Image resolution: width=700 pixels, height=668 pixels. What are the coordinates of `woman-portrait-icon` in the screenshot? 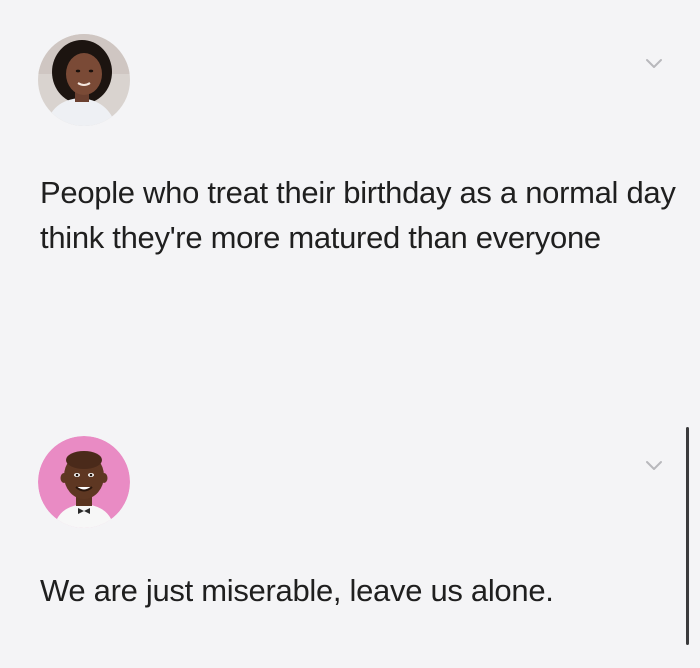 It's located at (84, 80).